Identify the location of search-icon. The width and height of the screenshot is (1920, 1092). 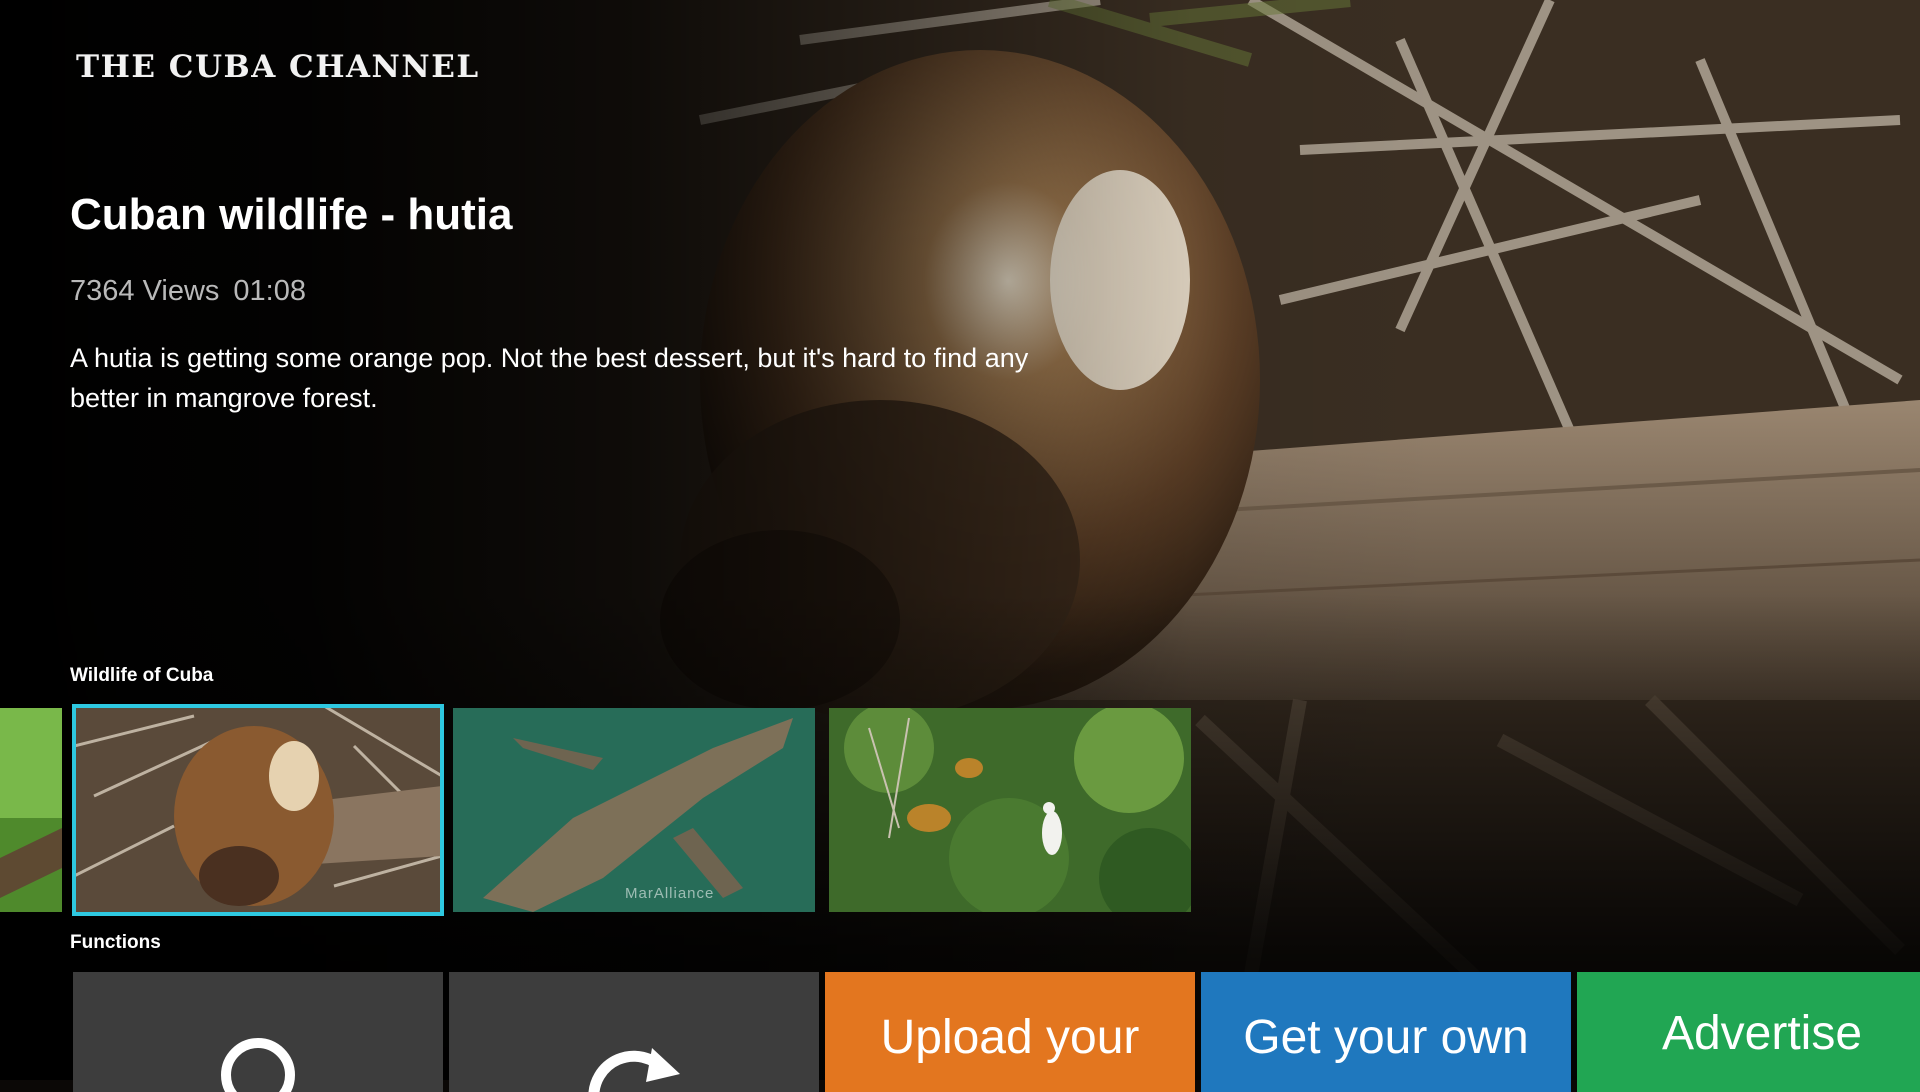
(258, 1065).